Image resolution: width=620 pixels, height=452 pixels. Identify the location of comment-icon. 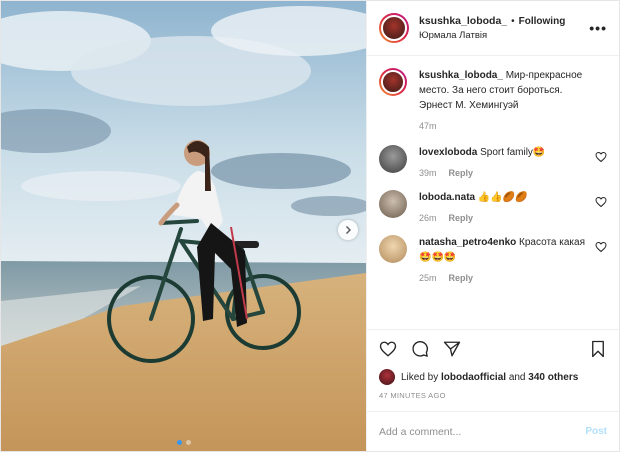
(420, 348).